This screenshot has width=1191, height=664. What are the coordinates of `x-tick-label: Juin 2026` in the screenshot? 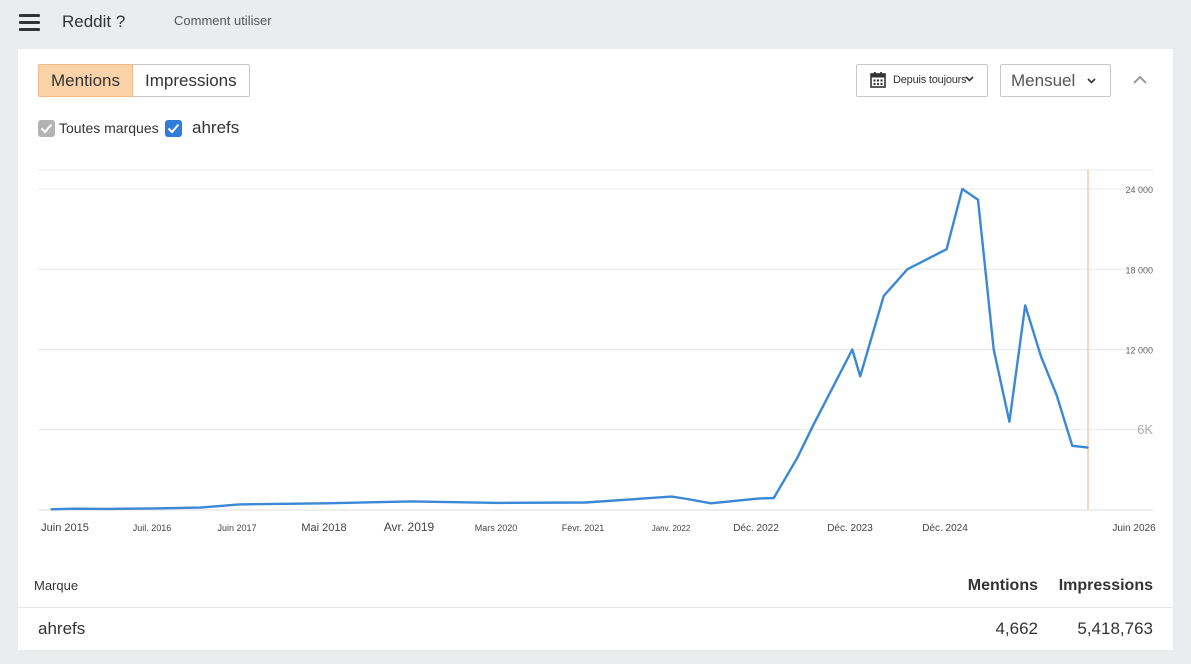 It's located at (1134, 528).